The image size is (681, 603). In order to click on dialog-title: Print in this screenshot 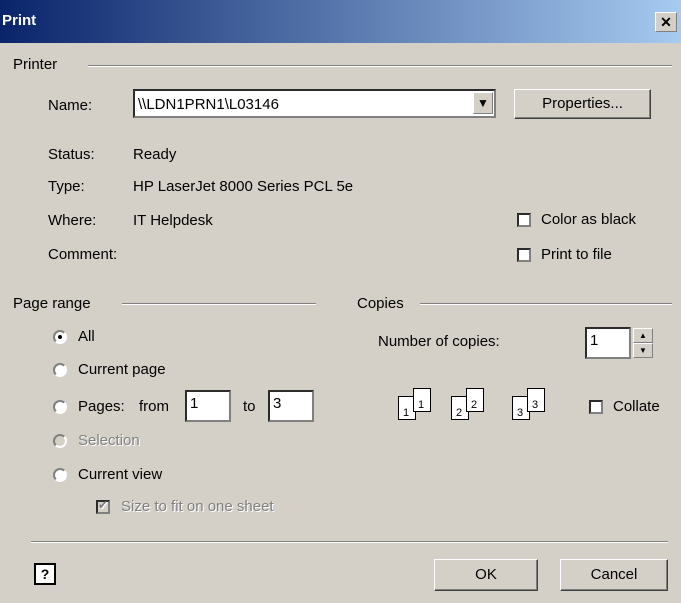, I will do `click(19, 20)`.